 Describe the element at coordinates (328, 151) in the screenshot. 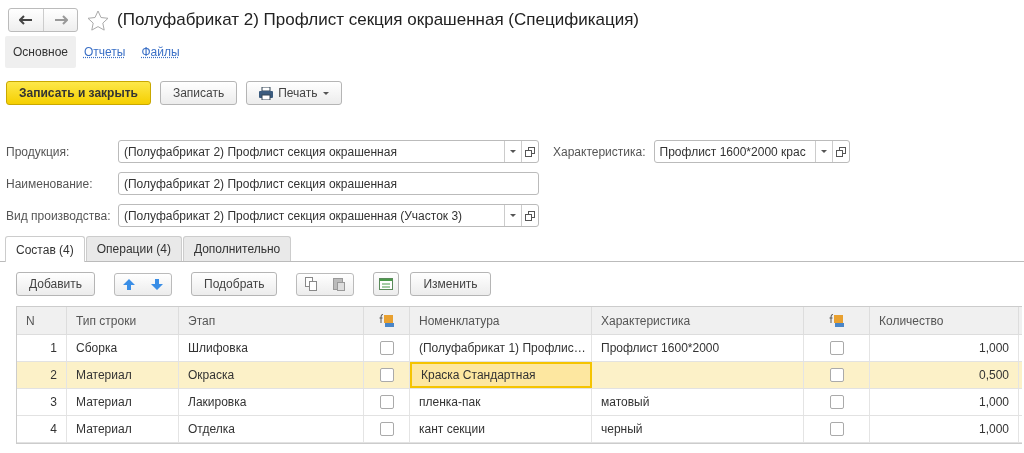

I see `select-field: (Полуфабрикат 2) Профлист секция окрашенная` at that location.